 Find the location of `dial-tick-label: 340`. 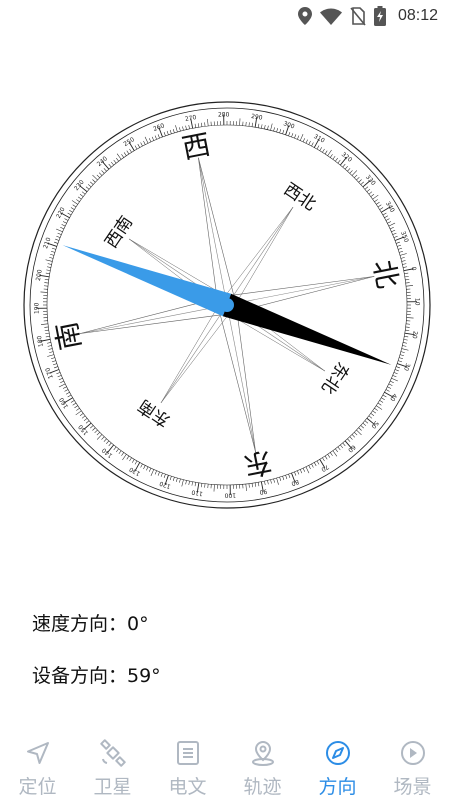

dial-tick-label: 340 is located at coordinates (390, 207).